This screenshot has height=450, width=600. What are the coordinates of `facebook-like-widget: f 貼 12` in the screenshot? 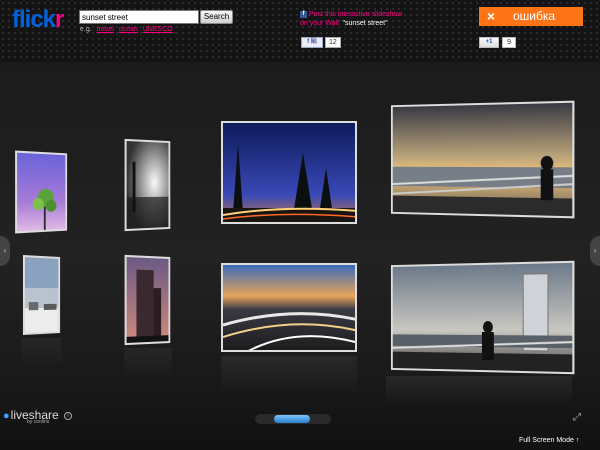 It's located at (321, 42).